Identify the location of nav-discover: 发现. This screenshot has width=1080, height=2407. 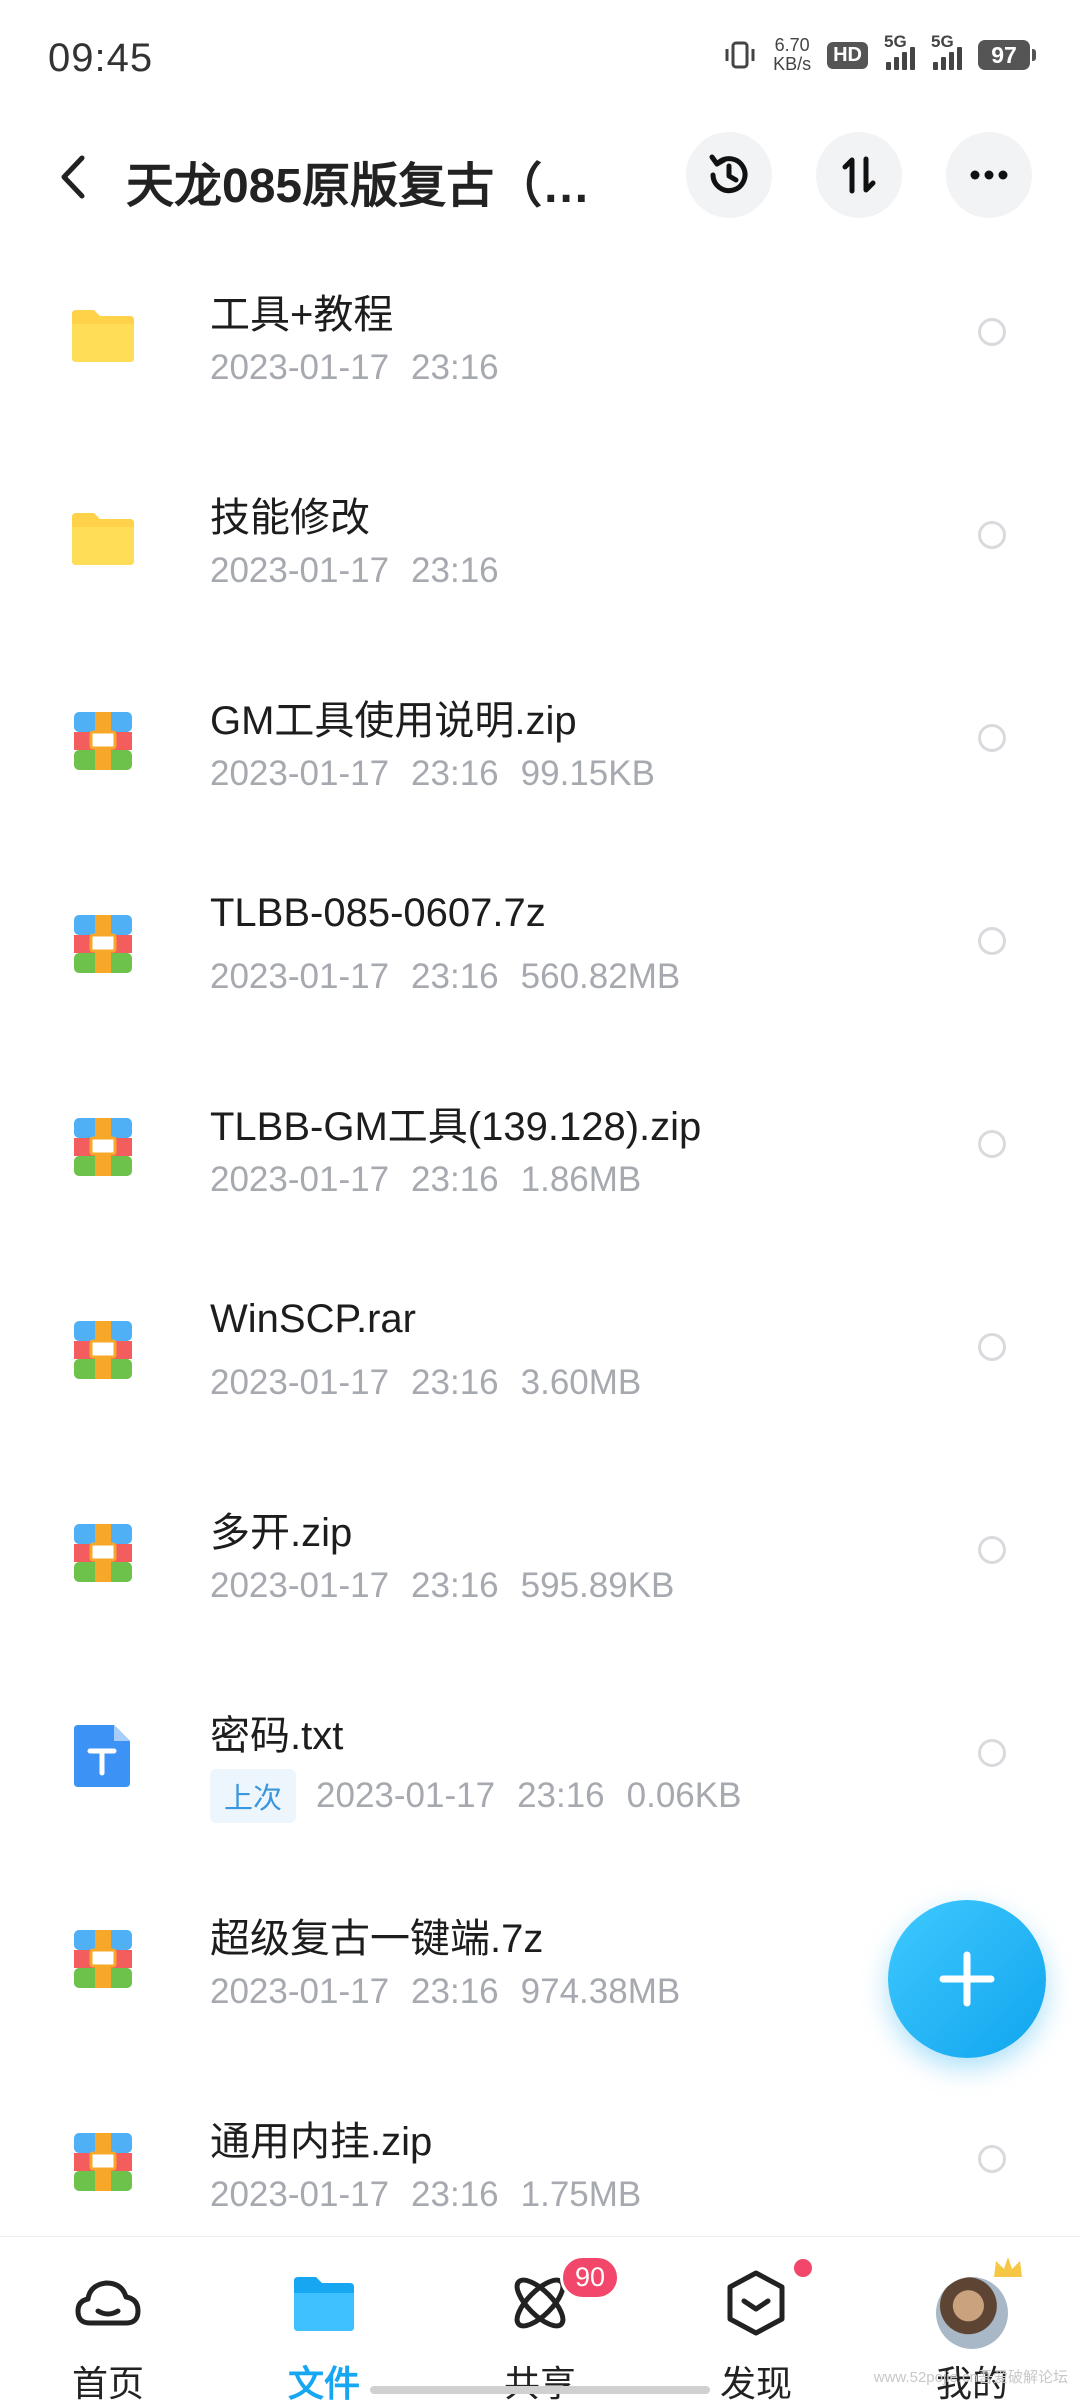
(756, 2320).